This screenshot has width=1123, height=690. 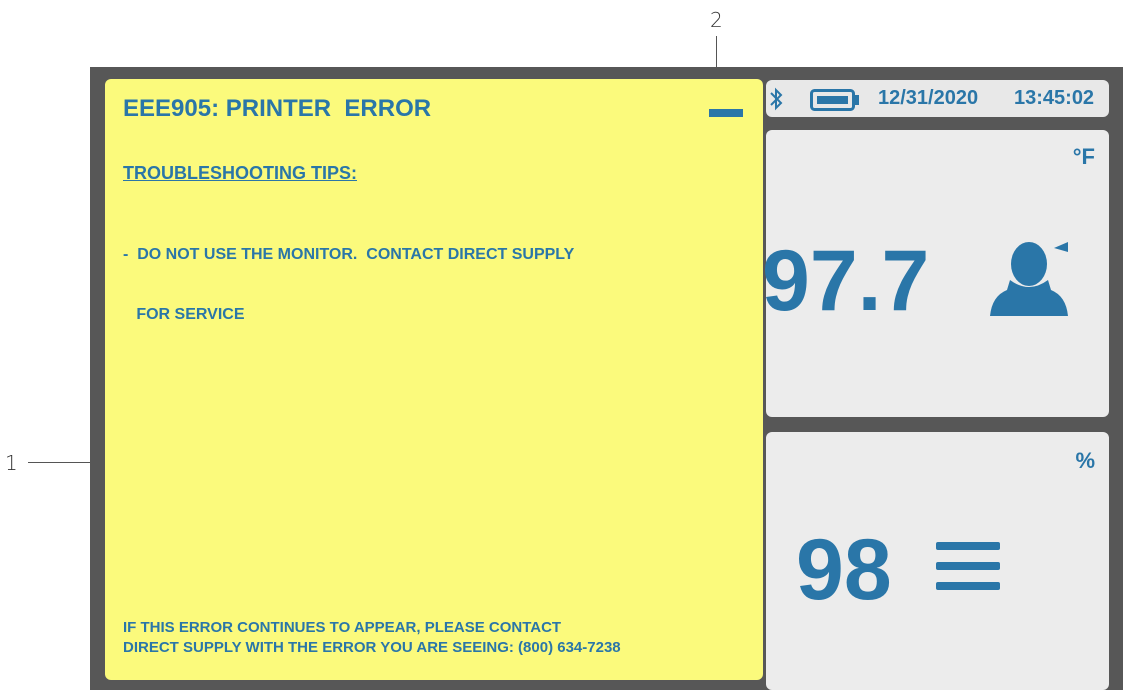 I want to click on spo2-panel: % 98, so click(x=937, y=561).